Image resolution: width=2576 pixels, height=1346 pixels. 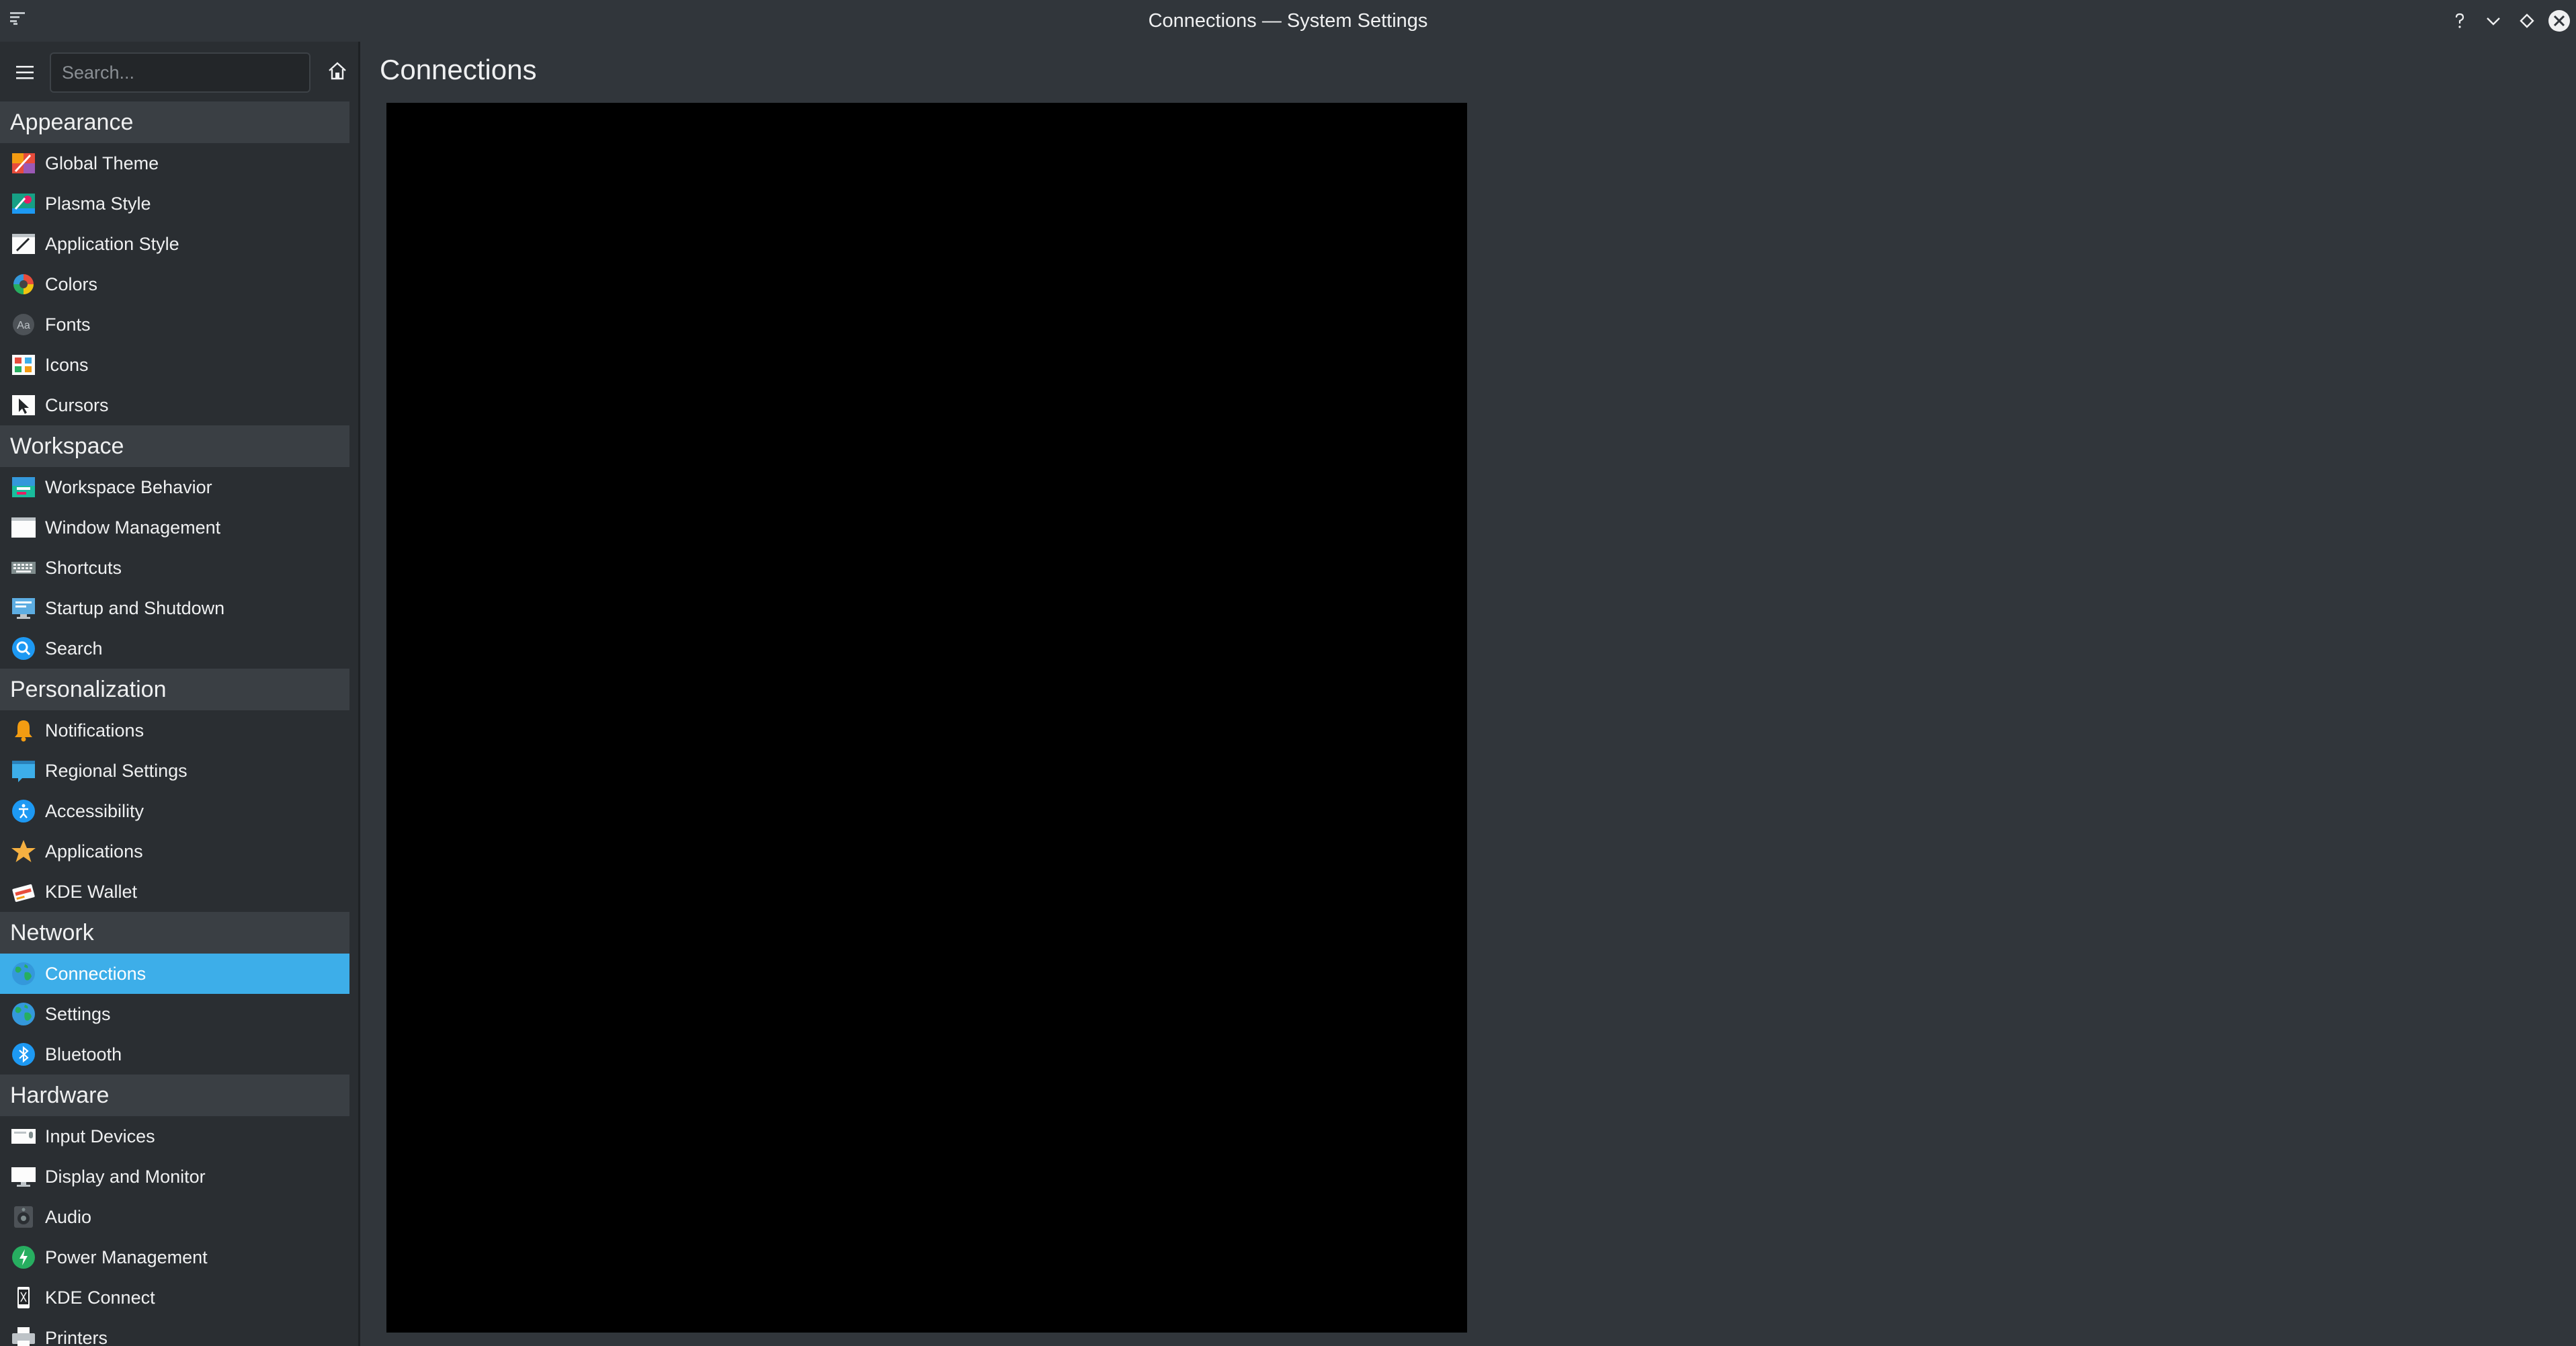 I want to click on fonts-icon-glyph: Aa, so click(x=23, y=325).